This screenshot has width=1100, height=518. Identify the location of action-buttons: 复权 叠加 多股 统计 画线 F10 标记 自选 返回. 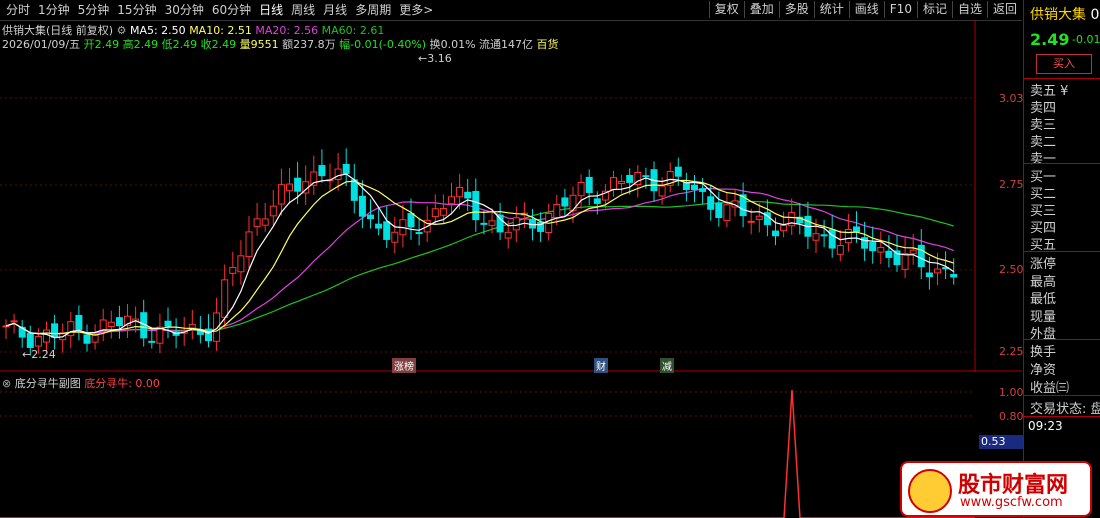
(865, 9).